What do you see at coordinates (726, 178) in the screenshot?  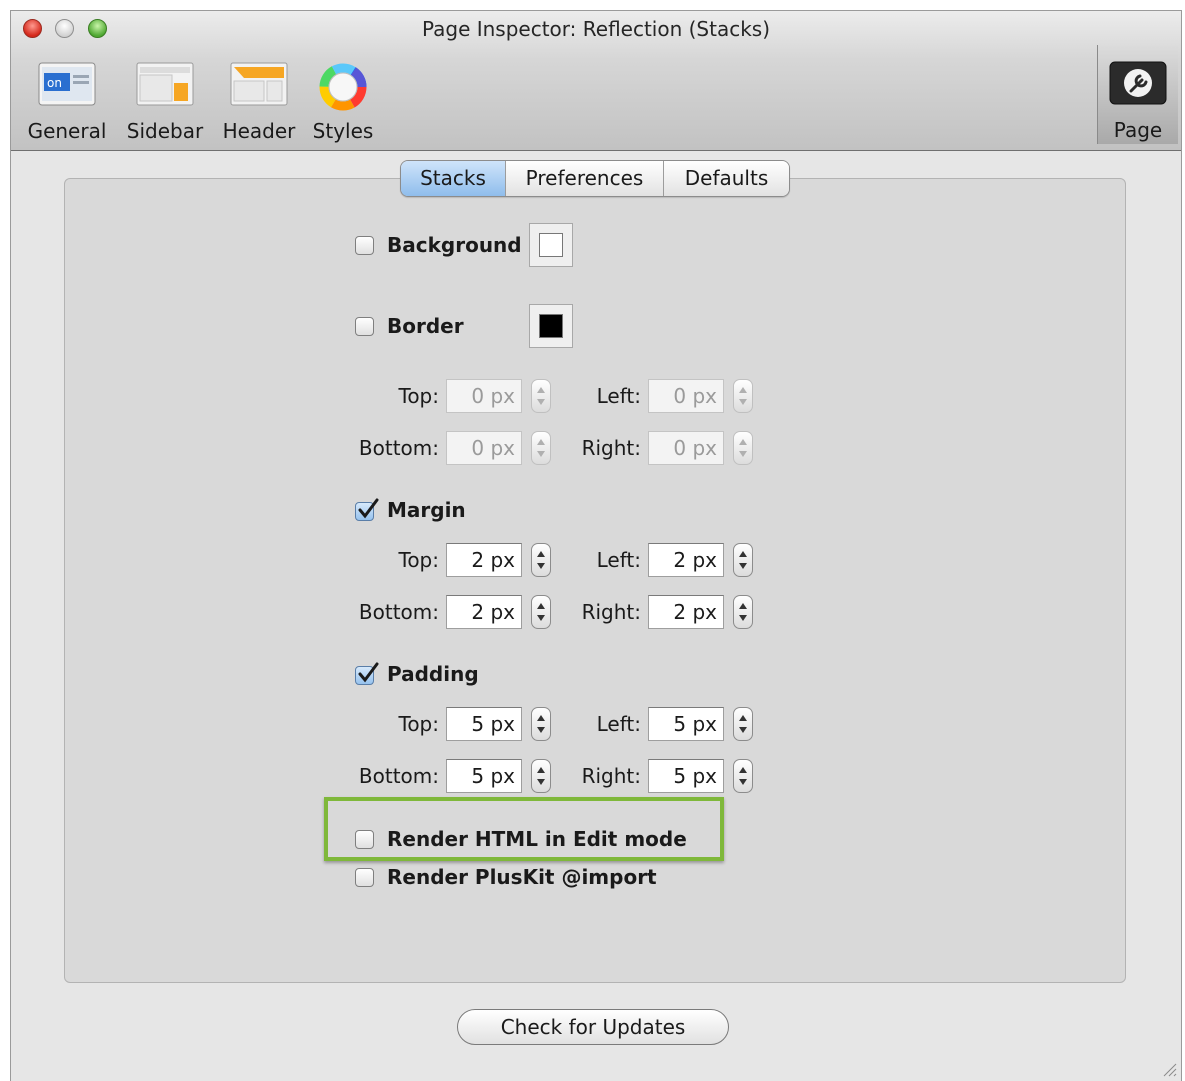 I see `tab-defaults: Defaults` at bounding box center [726, 178].